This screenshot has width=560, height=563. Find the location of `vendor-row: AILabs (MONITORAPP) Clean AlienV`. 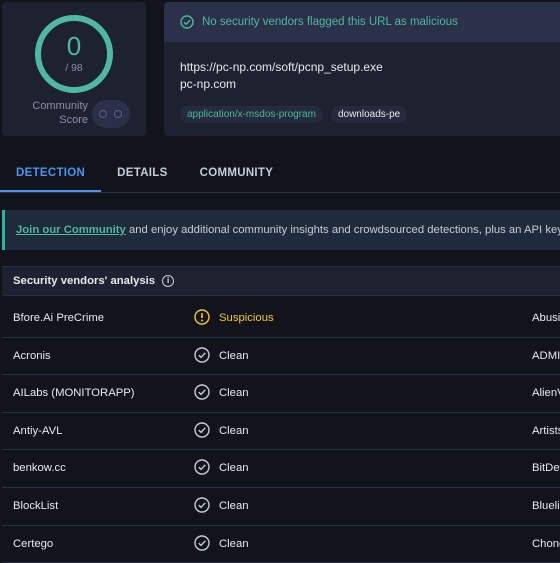

vendor-row: AILabs (MONITORAPP) Clean AlienV is located at coordinates (281, 394).